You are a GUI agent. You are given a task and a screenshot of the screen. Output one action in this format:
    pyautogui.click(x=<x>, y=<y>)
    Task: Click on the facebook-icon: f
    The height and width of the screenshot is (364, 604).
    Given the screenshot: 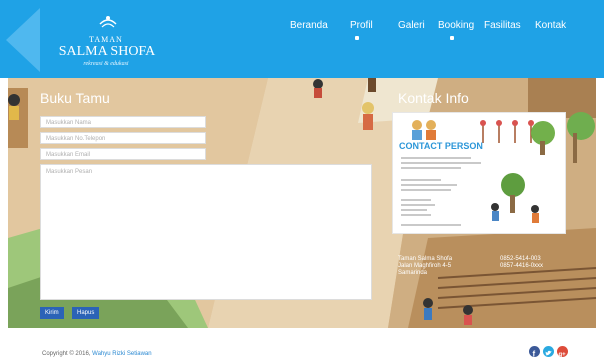 What is the action you would take?
    pyautogui.click(x=534, y=352)
    